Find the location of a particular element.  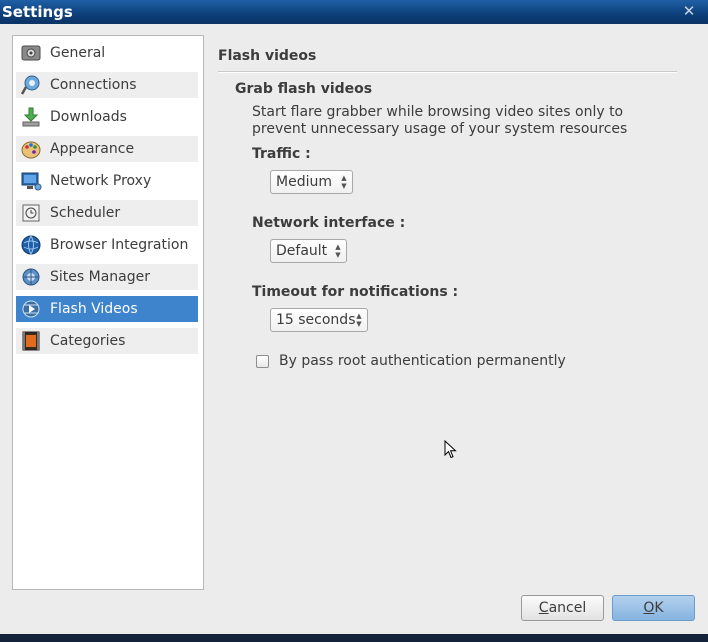

title-bar: Settings ✕ is located at coordinates (354, 12).